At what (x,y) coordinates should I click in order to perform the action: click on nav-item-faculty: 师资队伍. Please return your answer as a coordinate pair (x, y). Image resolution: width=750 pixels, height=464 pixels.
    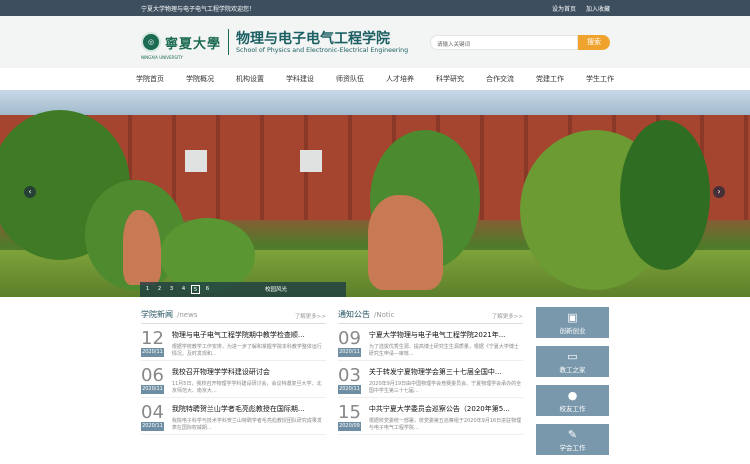
    Looking at the image, I should click on (350, 79).